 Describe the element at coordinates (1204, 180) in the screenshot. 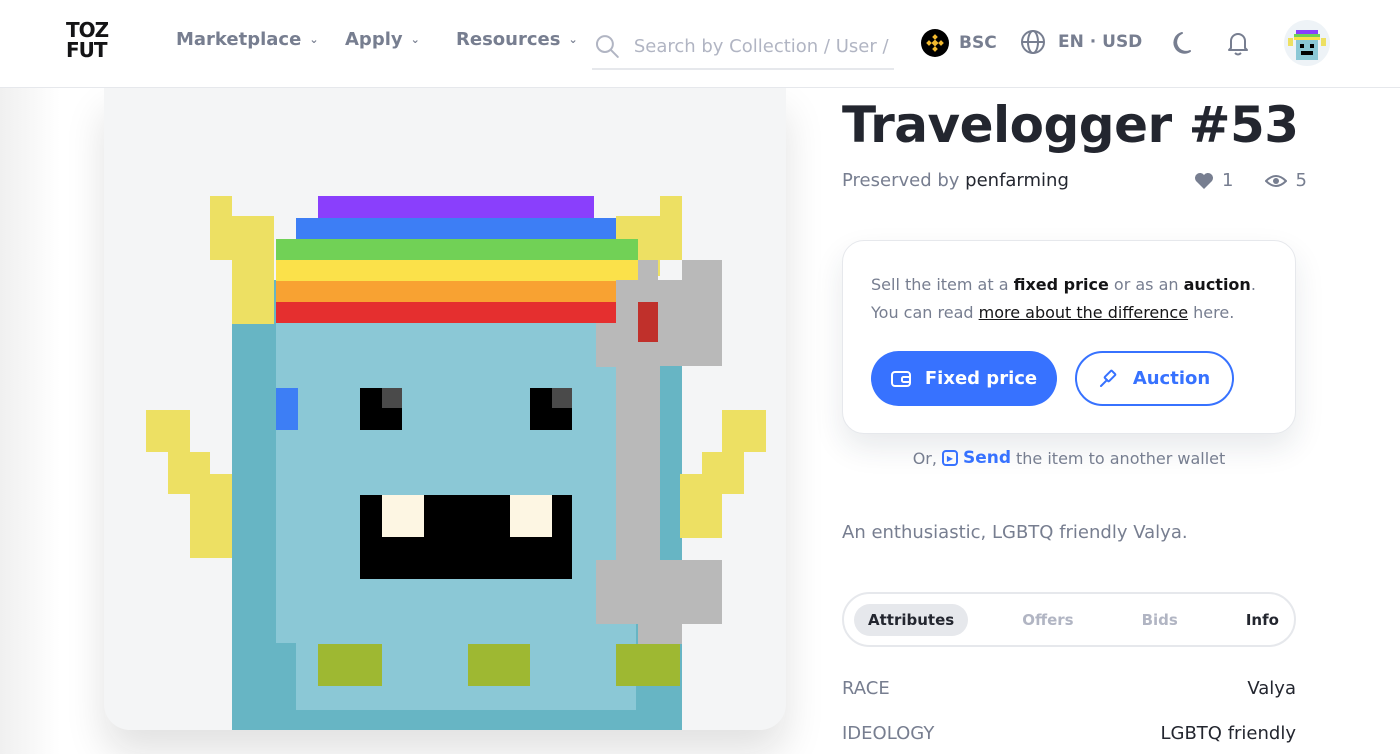

I see `heart-icon` at that location.